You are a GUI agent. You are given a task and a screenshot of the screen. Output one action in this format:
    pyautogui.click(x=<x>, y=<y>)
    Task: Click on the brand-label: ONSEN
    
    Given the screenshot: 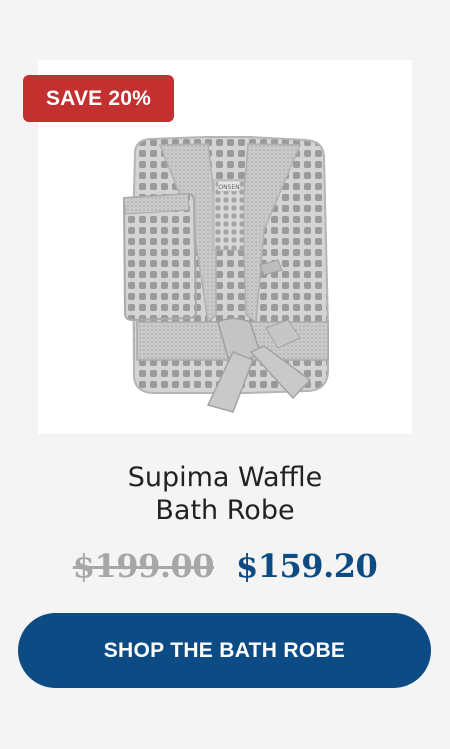 What is the action you would take?
    pyautogui.click(x=228, y=187)
    